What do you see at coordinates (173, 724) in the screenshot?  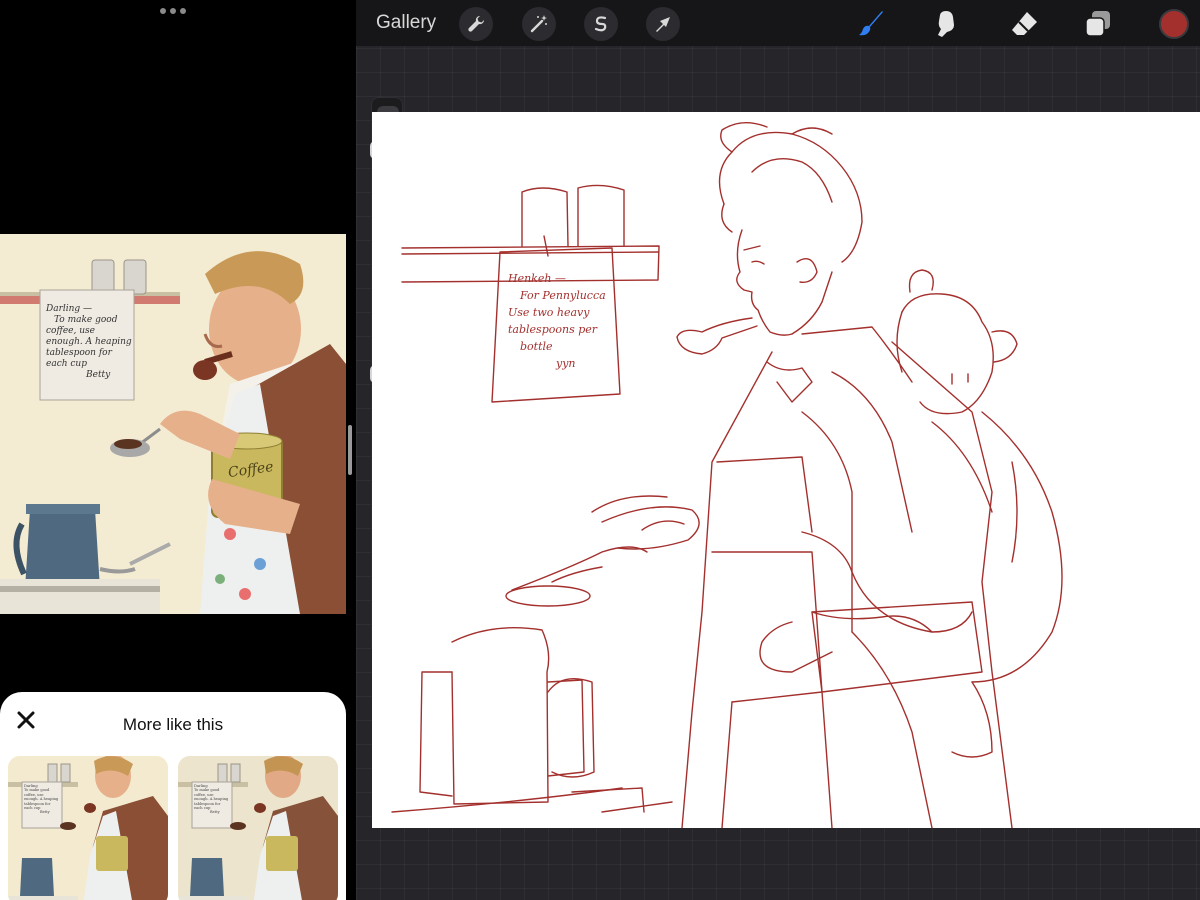 I see `sheet-title: More like this` at bounding box center [173, 724].